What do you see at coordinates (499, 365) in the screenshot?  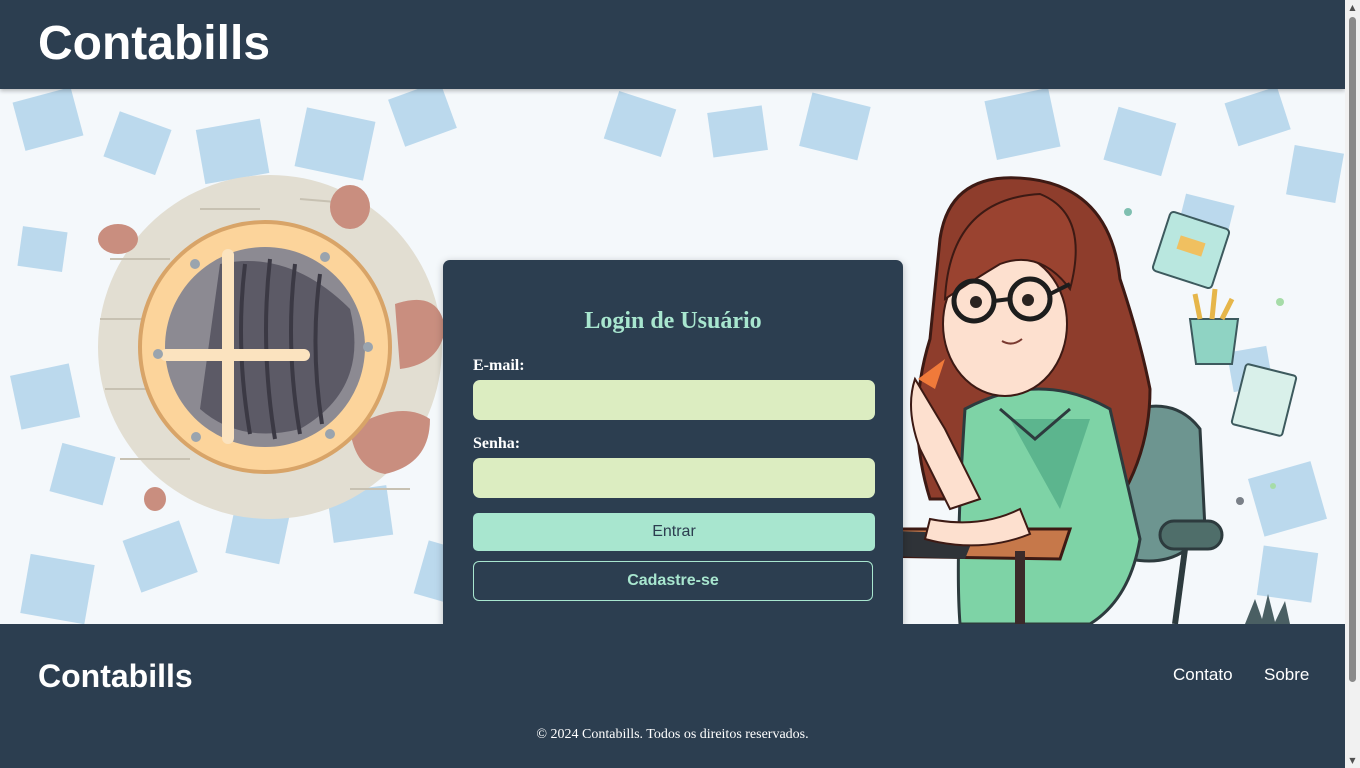 I see `email-label: E-mail:` at bounding box center [499, 365].